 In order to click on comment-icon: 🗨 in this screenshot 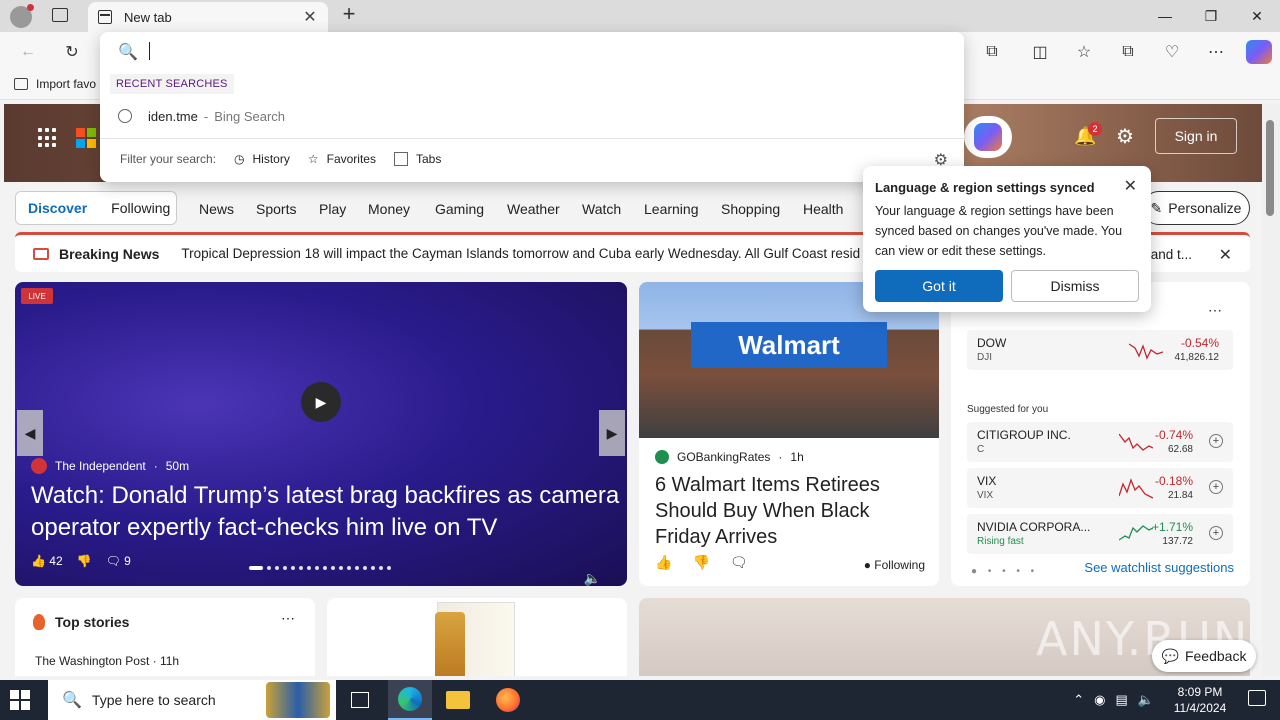, I will do `click(739, 562)`.